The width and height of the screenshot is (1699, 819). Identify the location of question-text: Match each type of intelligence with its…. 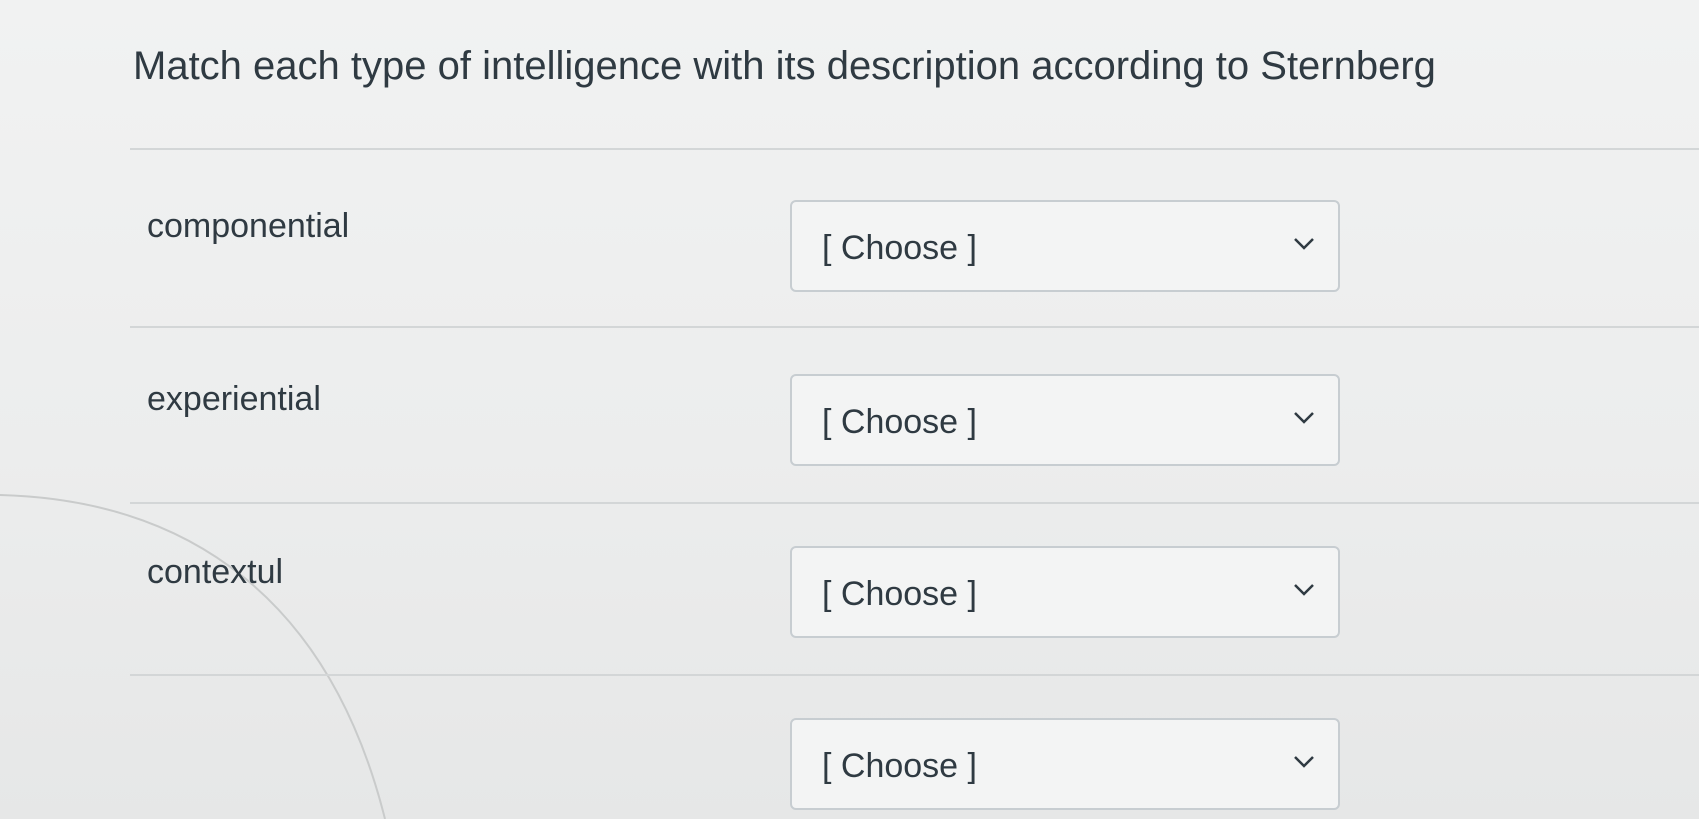
(784, 66).